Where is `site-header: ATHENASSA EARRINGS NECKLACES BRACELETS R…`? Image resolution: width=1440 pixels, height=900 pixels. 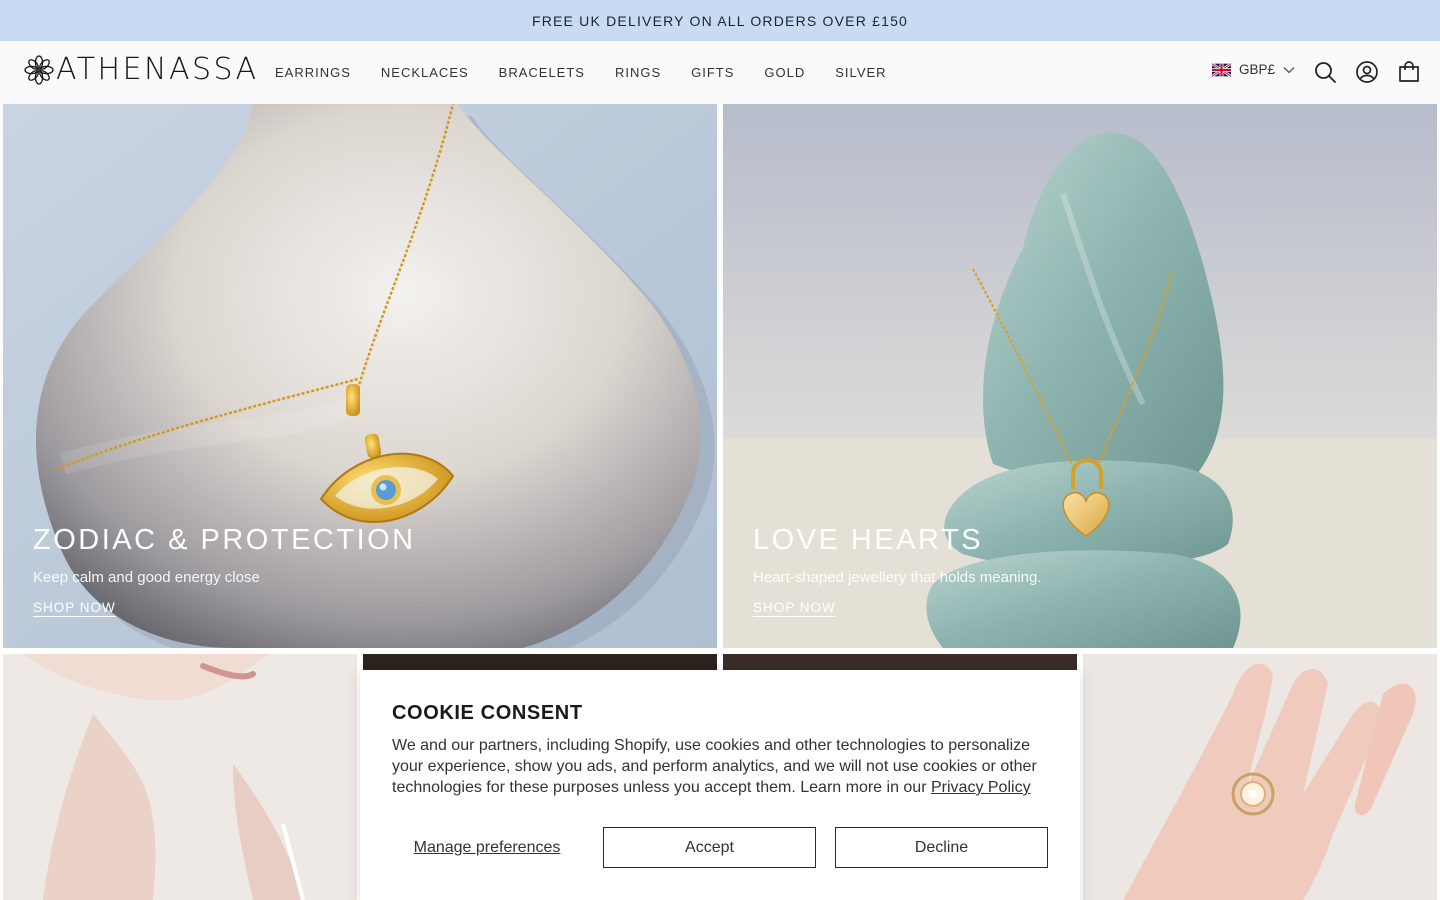
site-header: ATHENASSA EARRINGS NECKLACES BRACELETS R… is located at coordinates (720, 72).